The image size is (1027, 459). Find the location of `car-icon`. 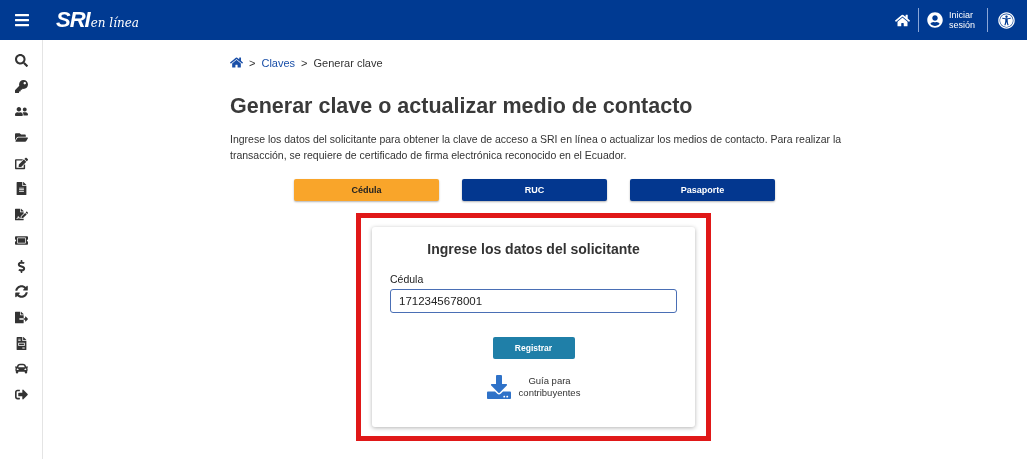

car-icon is located at coordinates (21, 369).